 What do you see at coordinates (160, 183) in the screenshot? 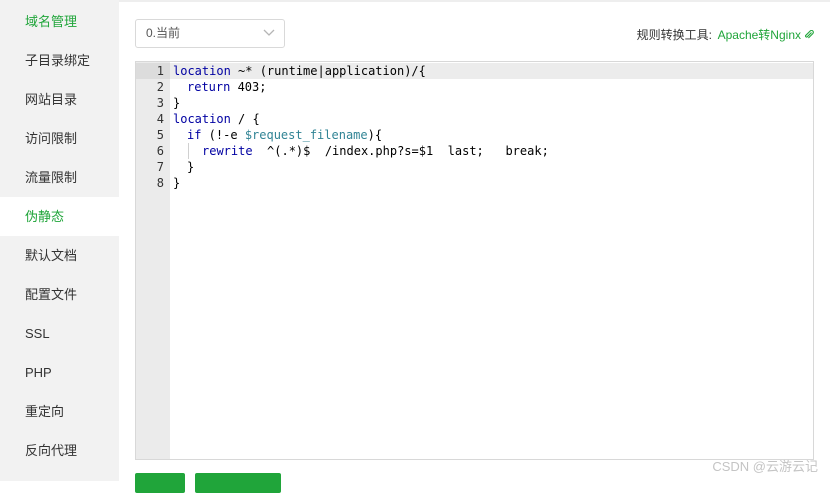
I see `line-number: 8` at bounding box center [160, 183].